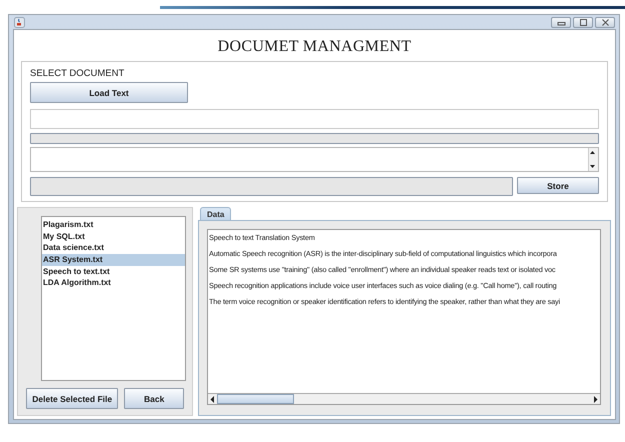 The width and height of the screenshot is (625, 442). Describe the element at coordinates (314, 119) in the screenshot. I see `input-field` at that location.